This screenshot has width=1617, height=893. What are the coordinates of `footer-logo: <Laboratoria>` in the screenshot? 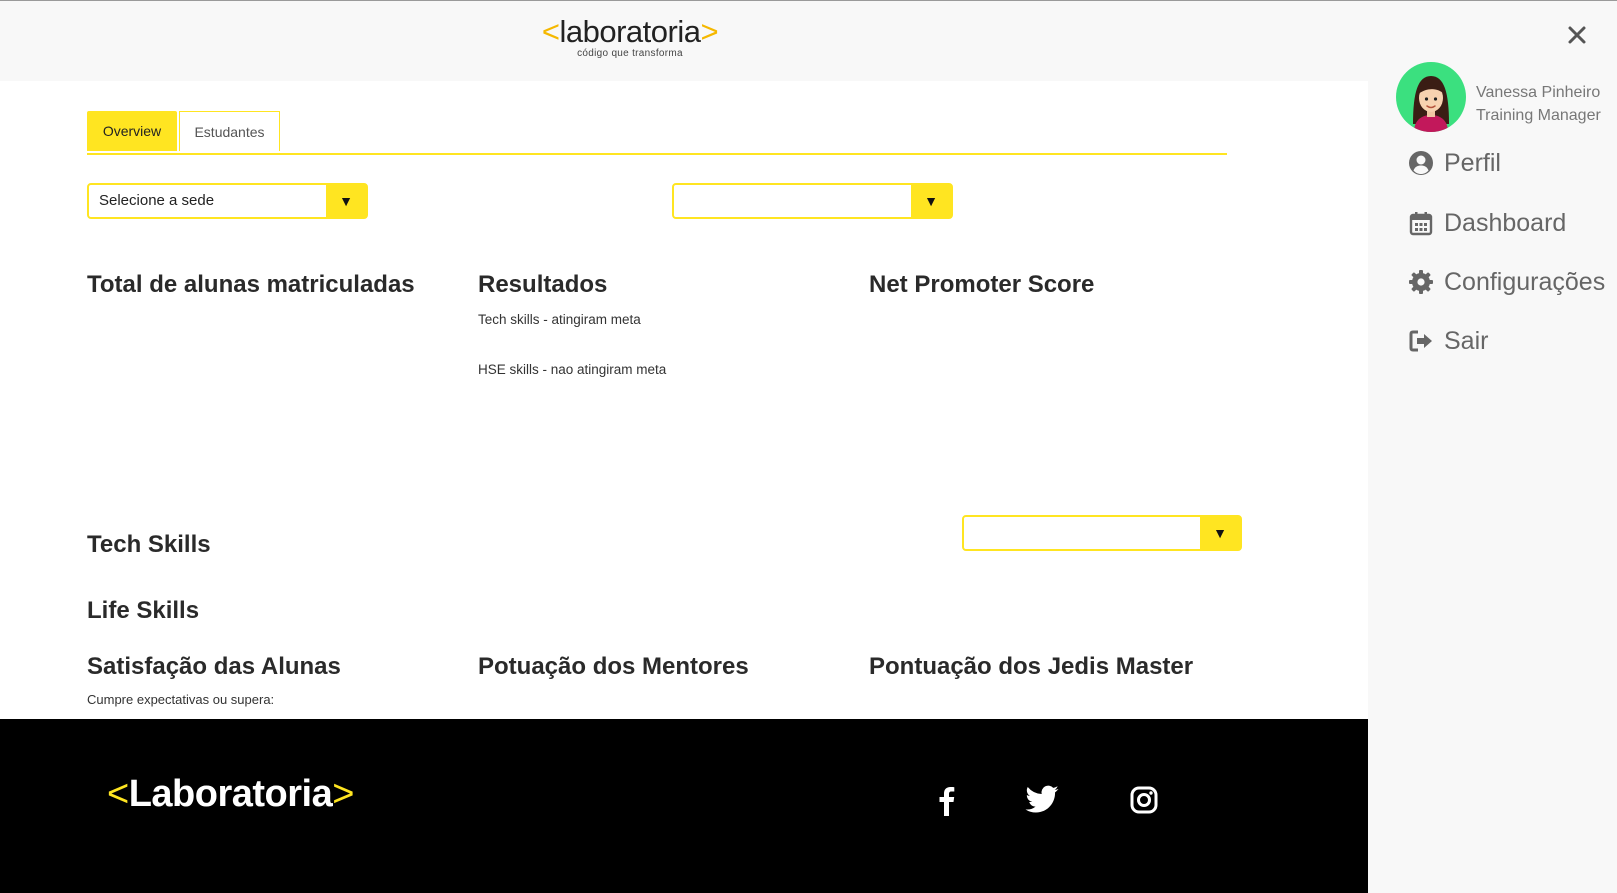 It's located at (230, 794).